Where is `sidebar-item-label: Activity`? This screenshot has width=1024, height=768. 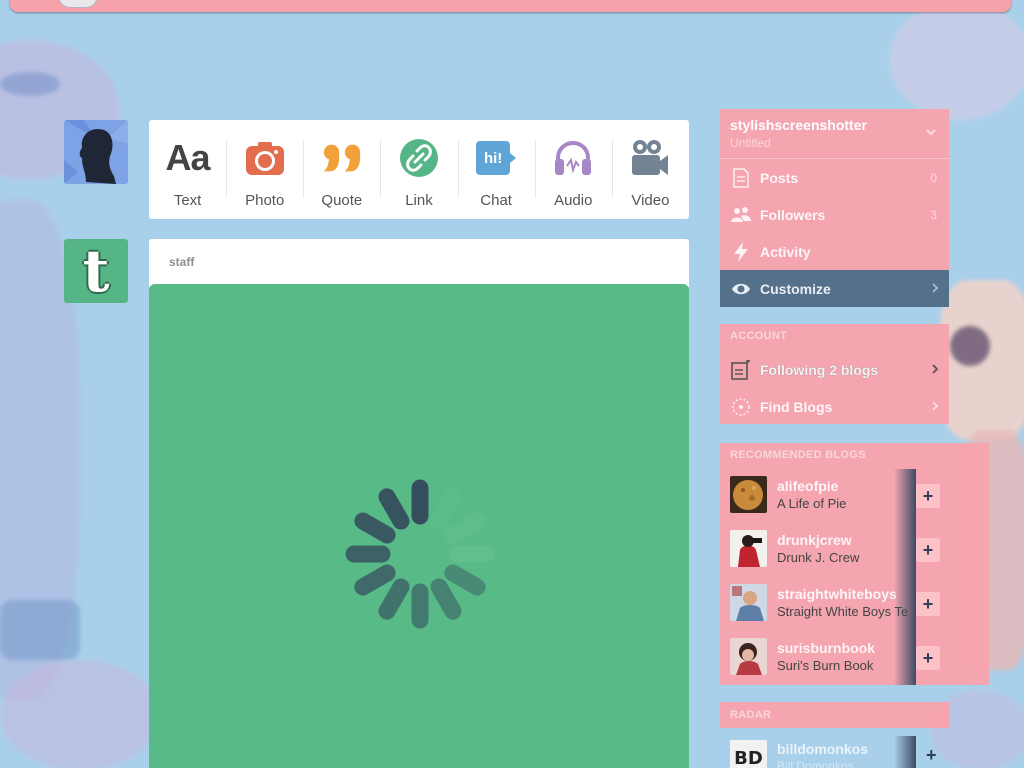
sidebar-item-label: Activity is located at coordinates (785, 251).